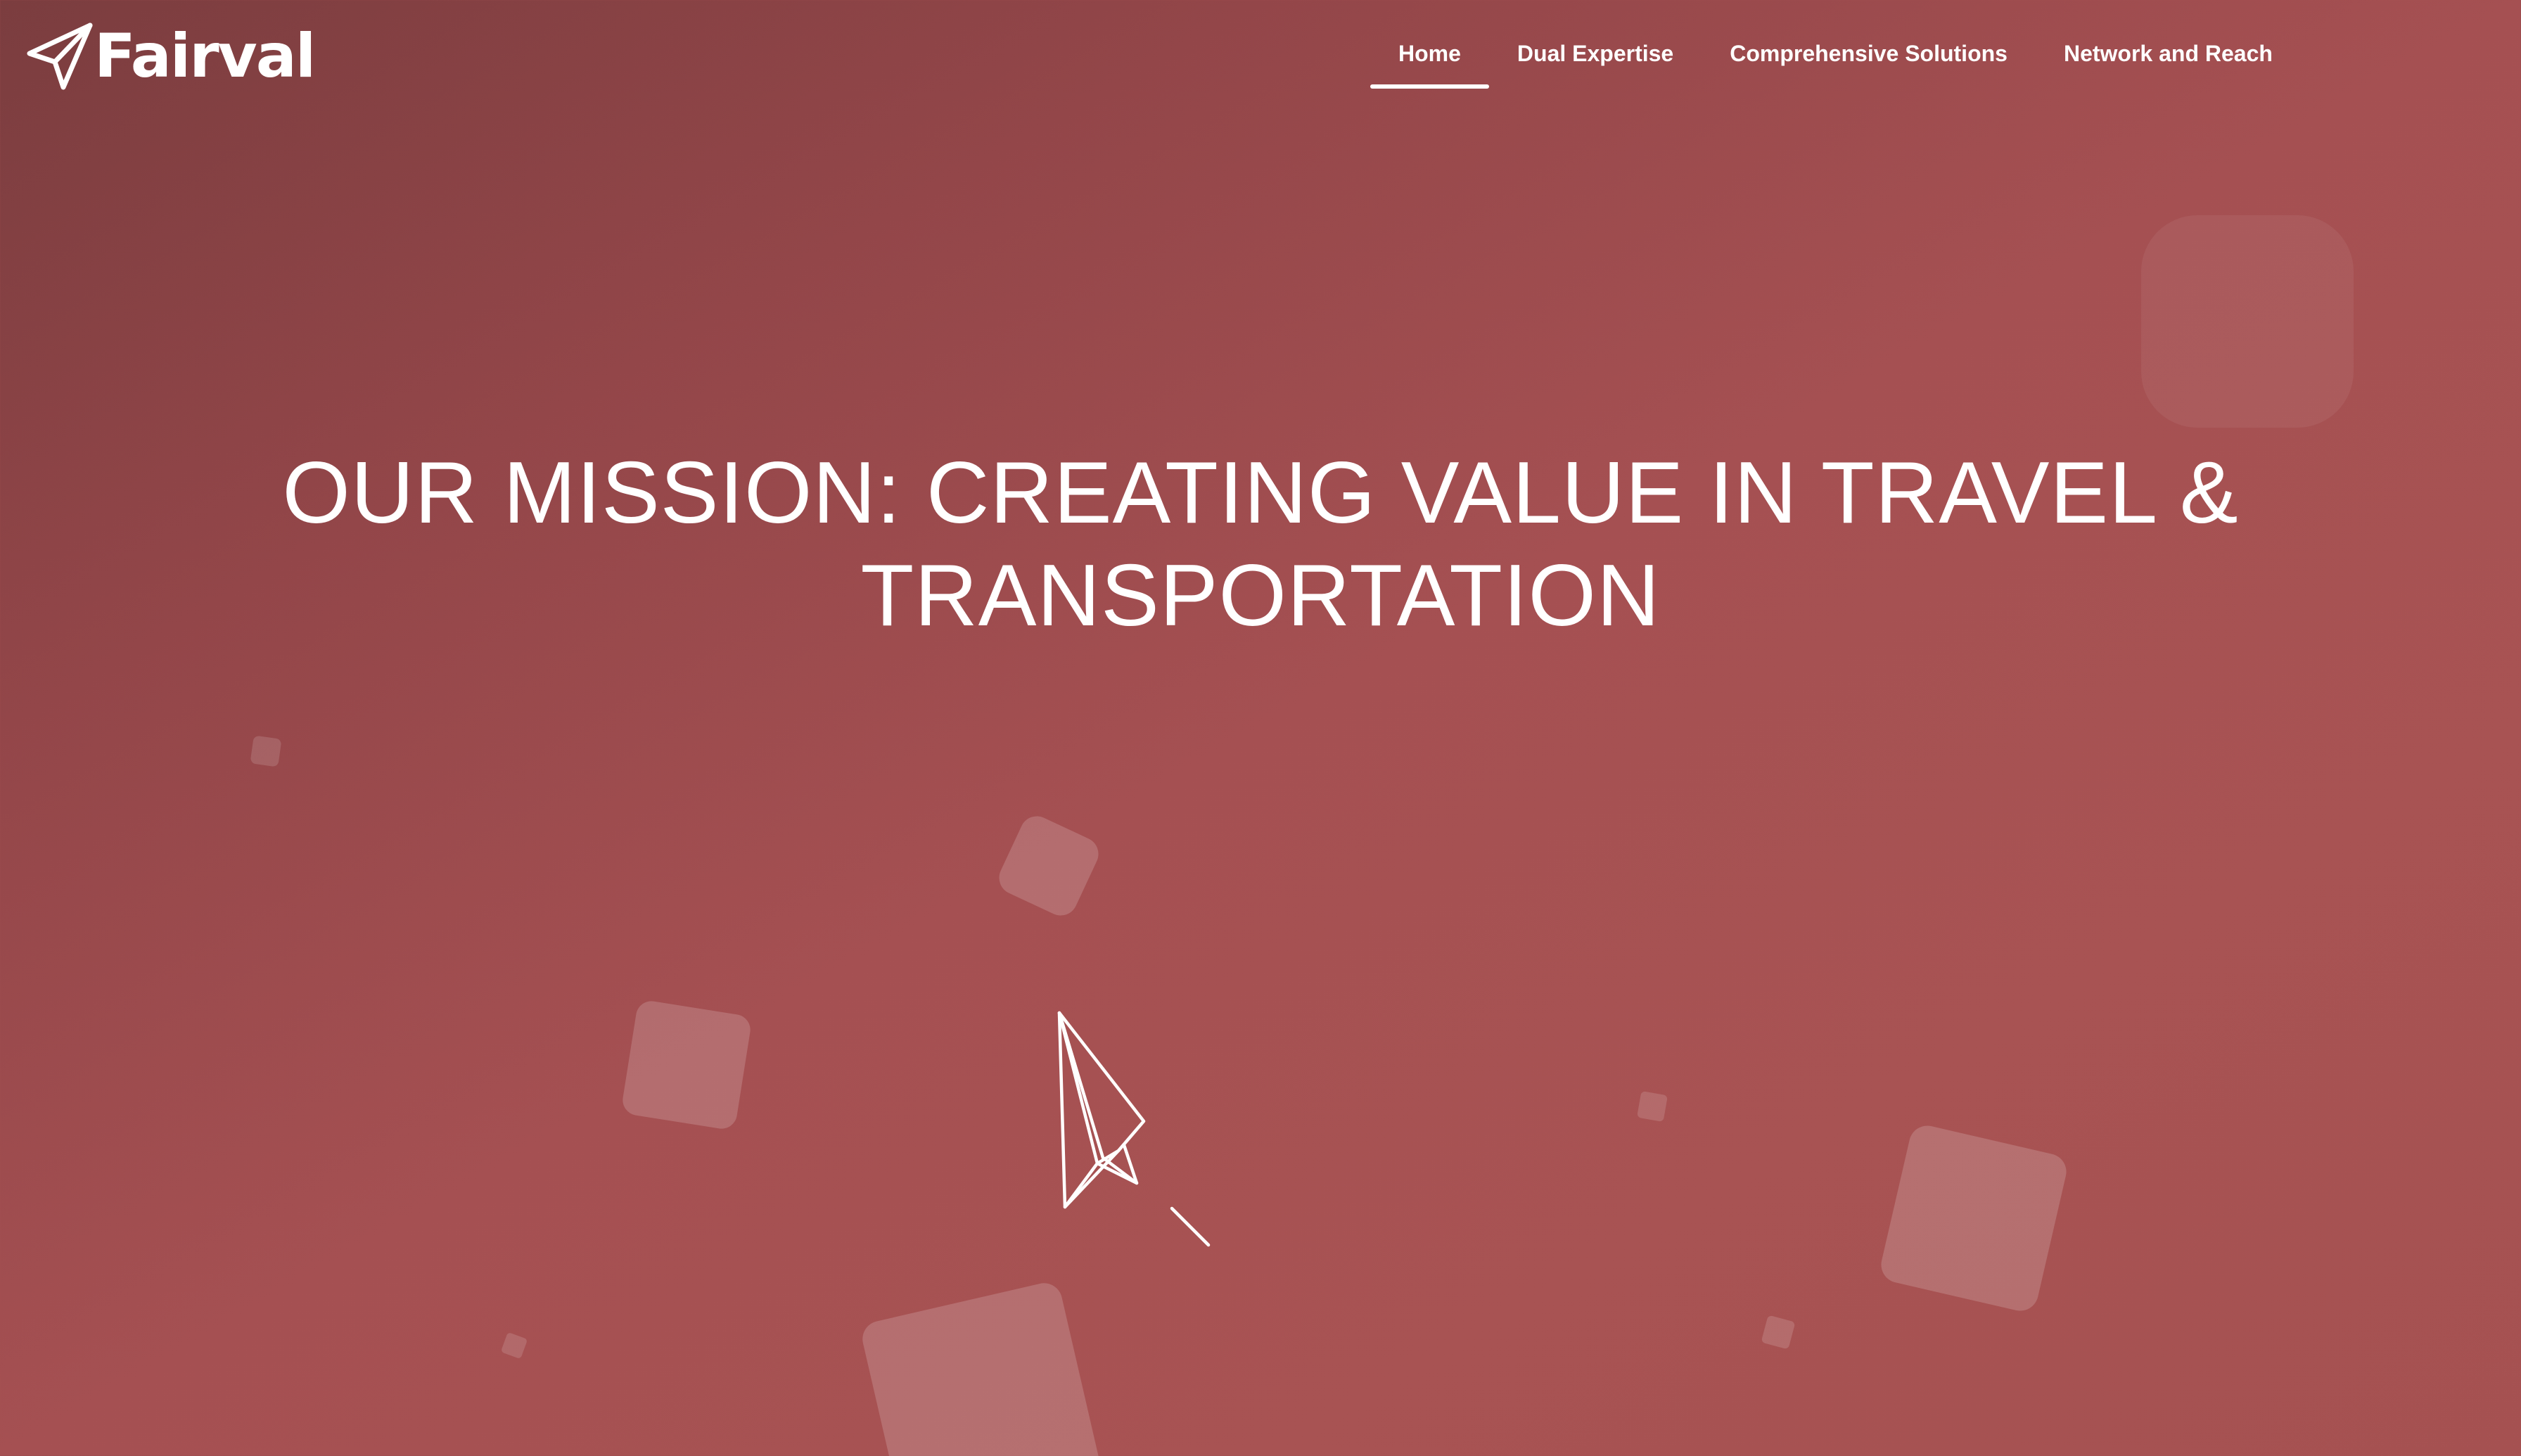 This screenshot has height=1456, width=2521. Describe the element at coordinates (205, 56) in the screenshot. I see `brand-name: Fairval` at that location.